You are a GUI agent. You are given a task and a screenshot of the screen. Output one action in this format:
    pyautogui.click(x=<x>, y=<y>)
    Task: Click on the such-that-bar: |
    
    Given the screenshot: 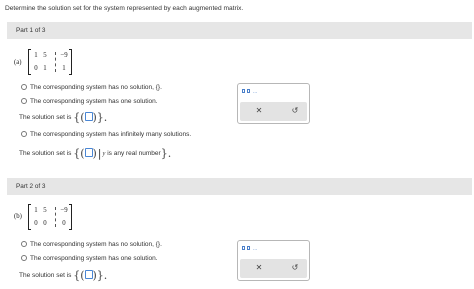 What is the action you would take?
    pyautogui.click(x=99, y=153)
    